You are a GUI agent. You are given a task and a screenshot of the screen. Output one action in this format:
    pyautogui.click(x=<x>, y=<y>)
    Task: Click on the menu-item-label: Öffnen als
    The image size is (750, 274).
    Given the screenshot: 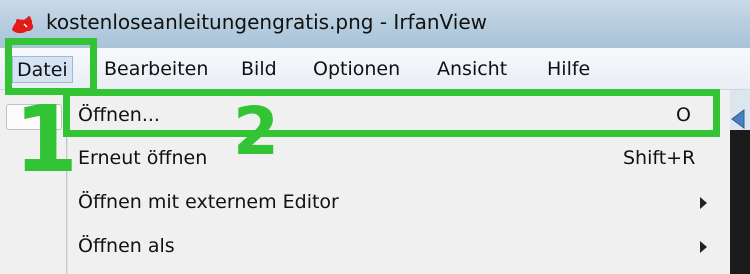 What is the action you would take?
    pyautogui.click(x=126, y=246)
    